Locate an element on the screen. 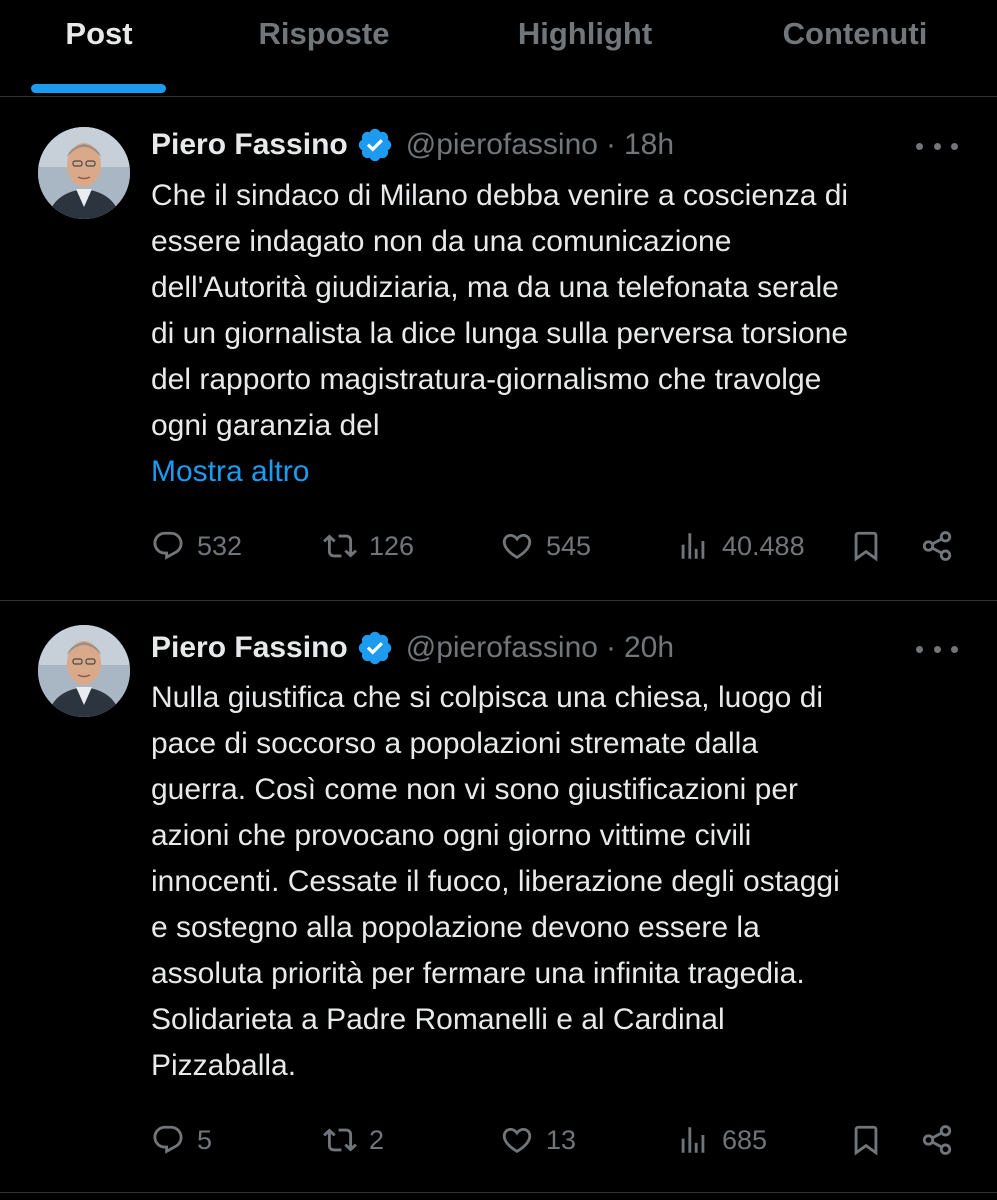 Image resolution: width=997 pixels, height=1200 pixels. reply-button: 5 is located at coordinates (181, 1140).